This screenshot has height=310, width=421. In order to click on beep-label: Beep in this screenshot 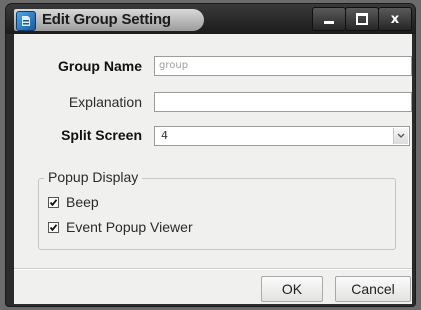, I will do `click(82, 202)`.